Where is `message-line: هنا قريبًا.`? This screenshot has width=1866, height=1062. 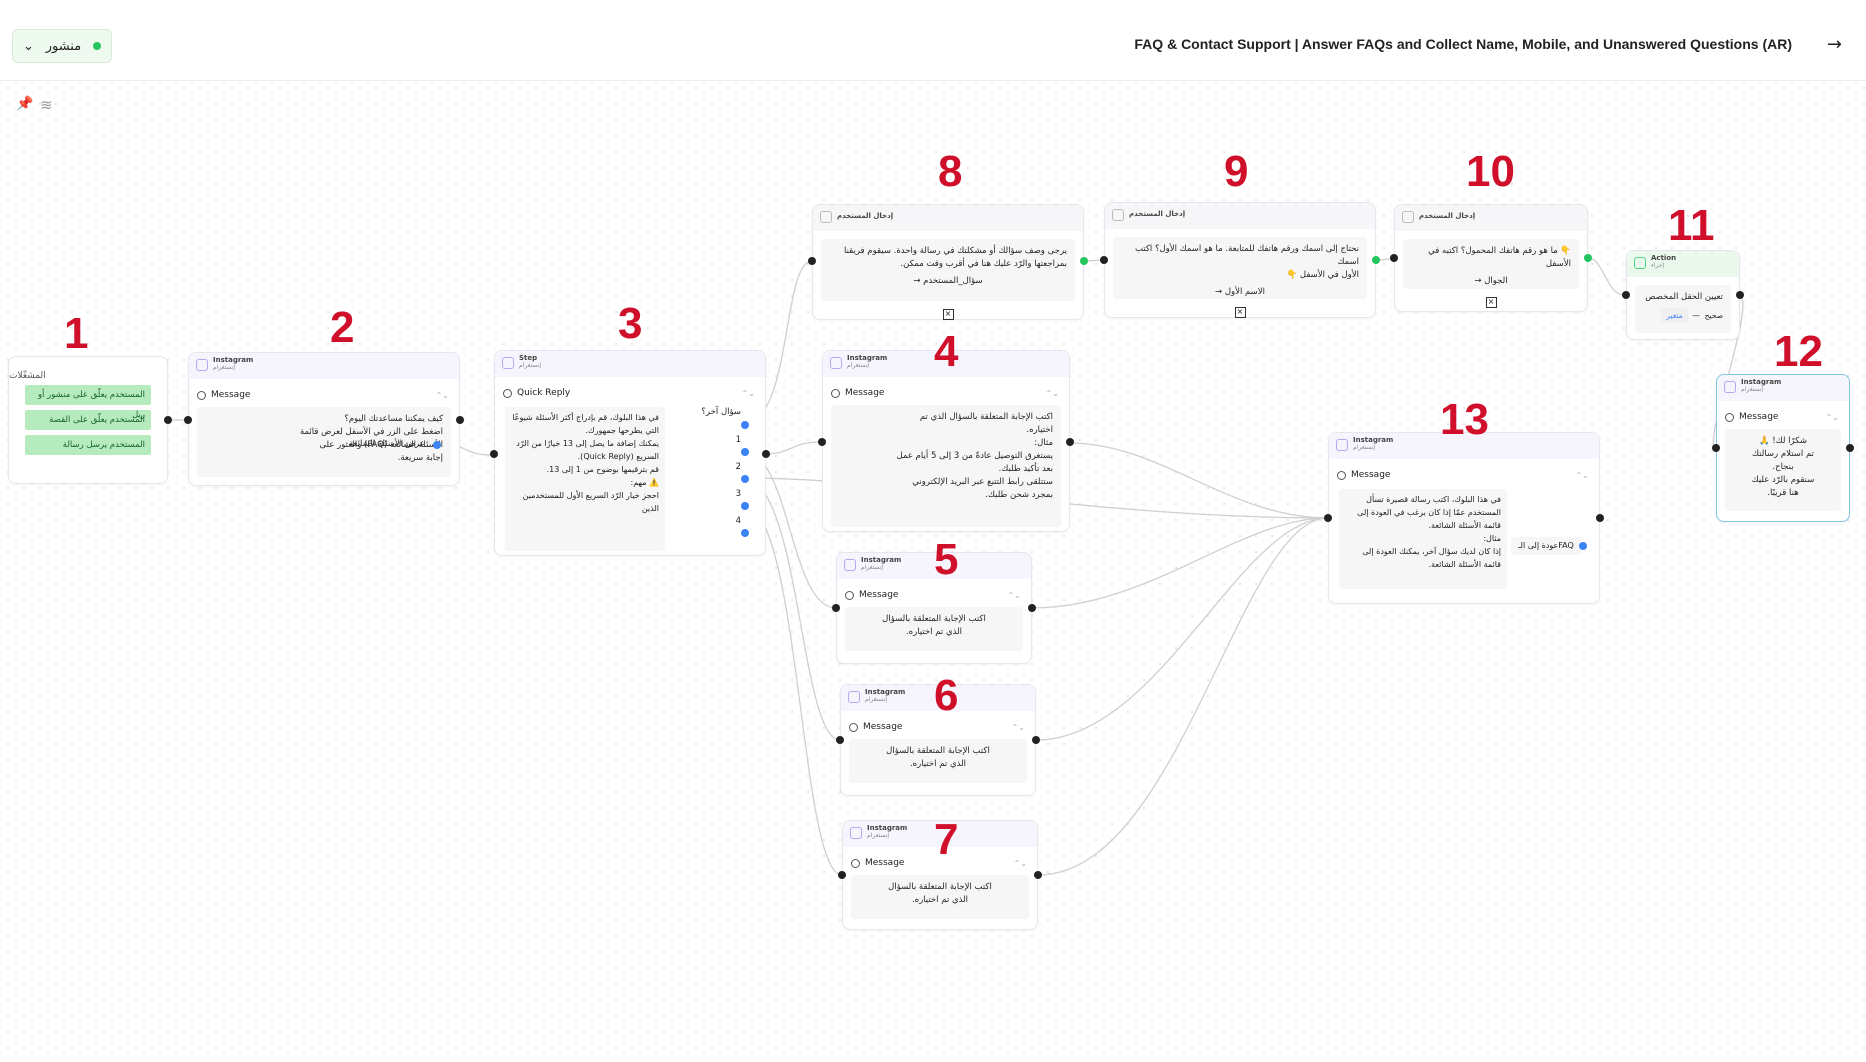
message-line: هنا قريبًا. is located at coordinates (1783, 493).